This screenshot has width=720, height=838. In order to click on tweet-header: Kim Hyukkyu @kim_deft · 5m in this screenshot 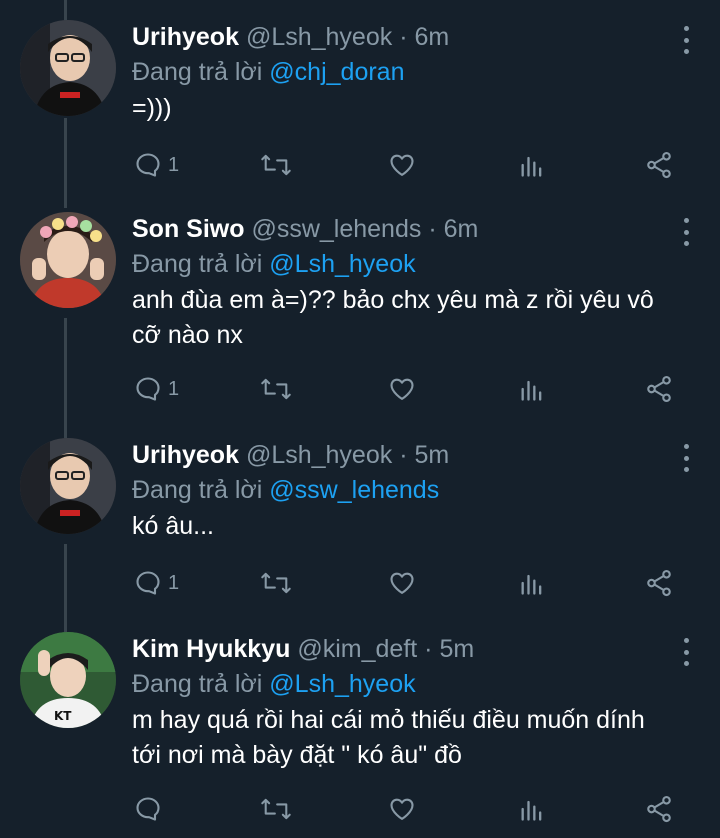, I will do `click(406, 649)`.